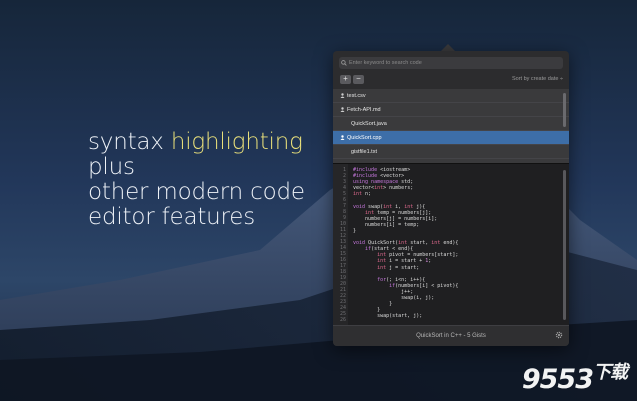 The height and width of the screenshot is (401, 637). Describe the element at coordinates (111, 167) in the screenshot. I see `tagline-line2: plus` at that location.